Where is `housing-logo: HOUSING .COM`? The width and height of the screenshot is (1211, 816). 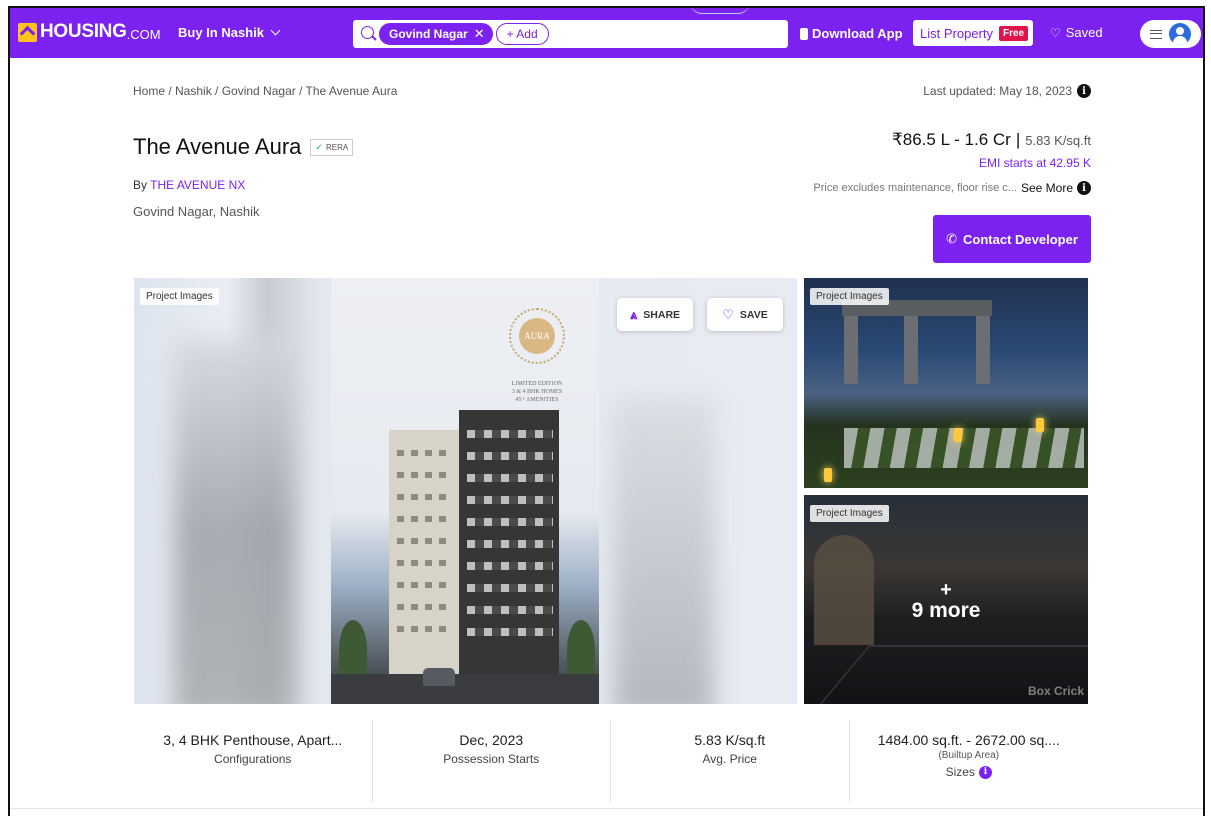 housing-logo: HOUSING .COM is located at coordinates (89, 32).